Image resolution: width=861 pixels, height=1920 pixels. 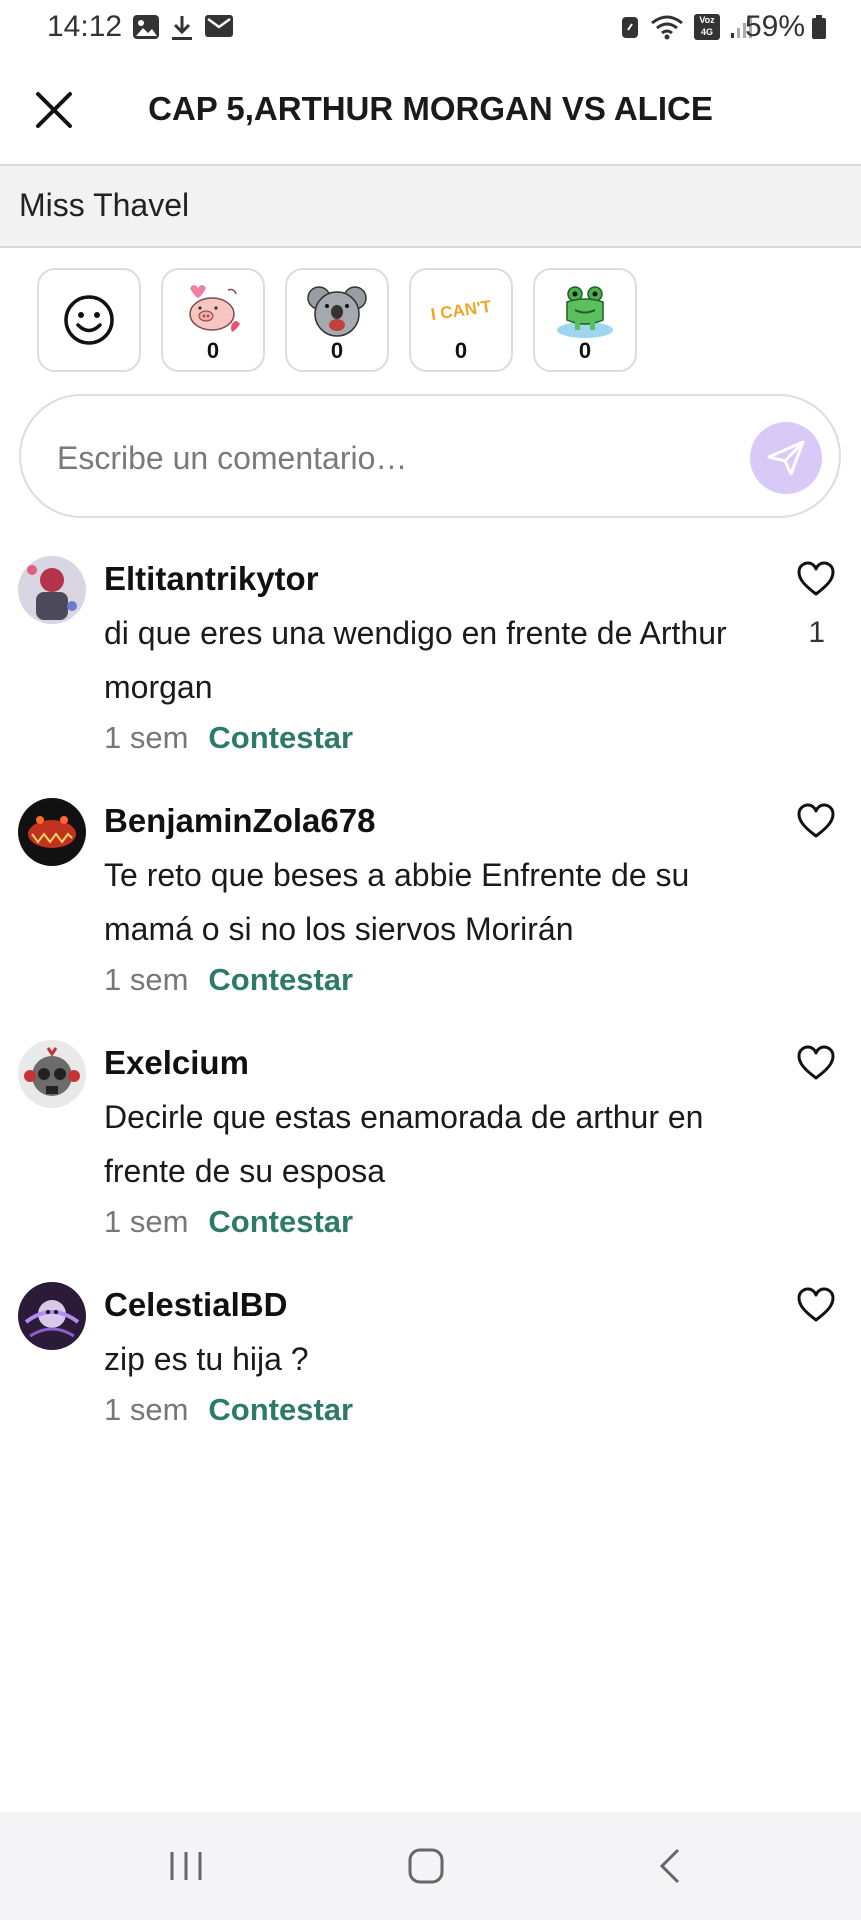 What do you see at coordinates (430, 207) in the screenshot?
I see `author-bar: Miss Thavel` at bounding box center [430, 207].